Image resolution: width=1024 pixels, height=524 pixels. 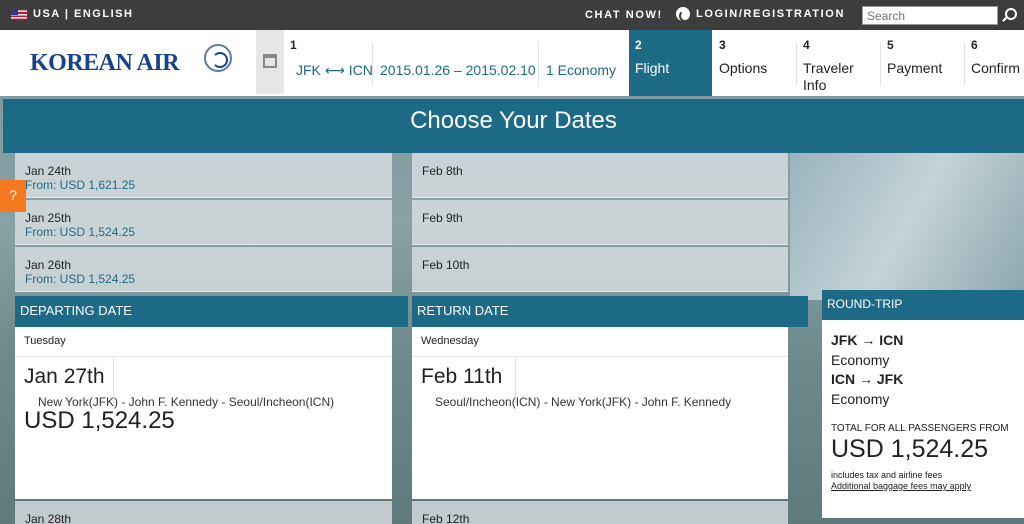 What do you see at coordinates (890, 45) in the screenshot?
I see `step-number: 5` at bounding box center [890, 45].